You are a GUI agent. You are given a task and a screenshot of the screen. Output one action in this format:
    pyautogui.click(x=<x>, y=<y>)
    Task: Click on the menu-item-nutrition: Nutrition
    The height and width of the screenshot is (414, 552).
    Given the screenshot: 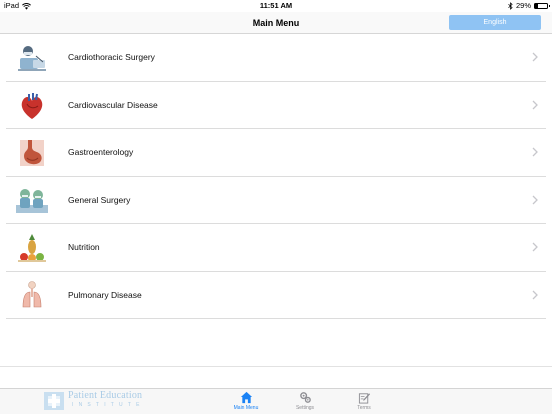 What is the action you would take?
    pyautogui.click(x=276, y=248)
    